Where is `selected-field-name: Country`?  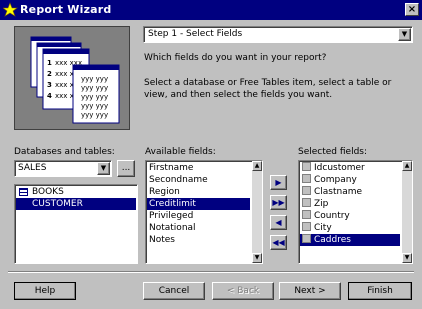
selected-field-name: Country is located at coordinates (332, 216).